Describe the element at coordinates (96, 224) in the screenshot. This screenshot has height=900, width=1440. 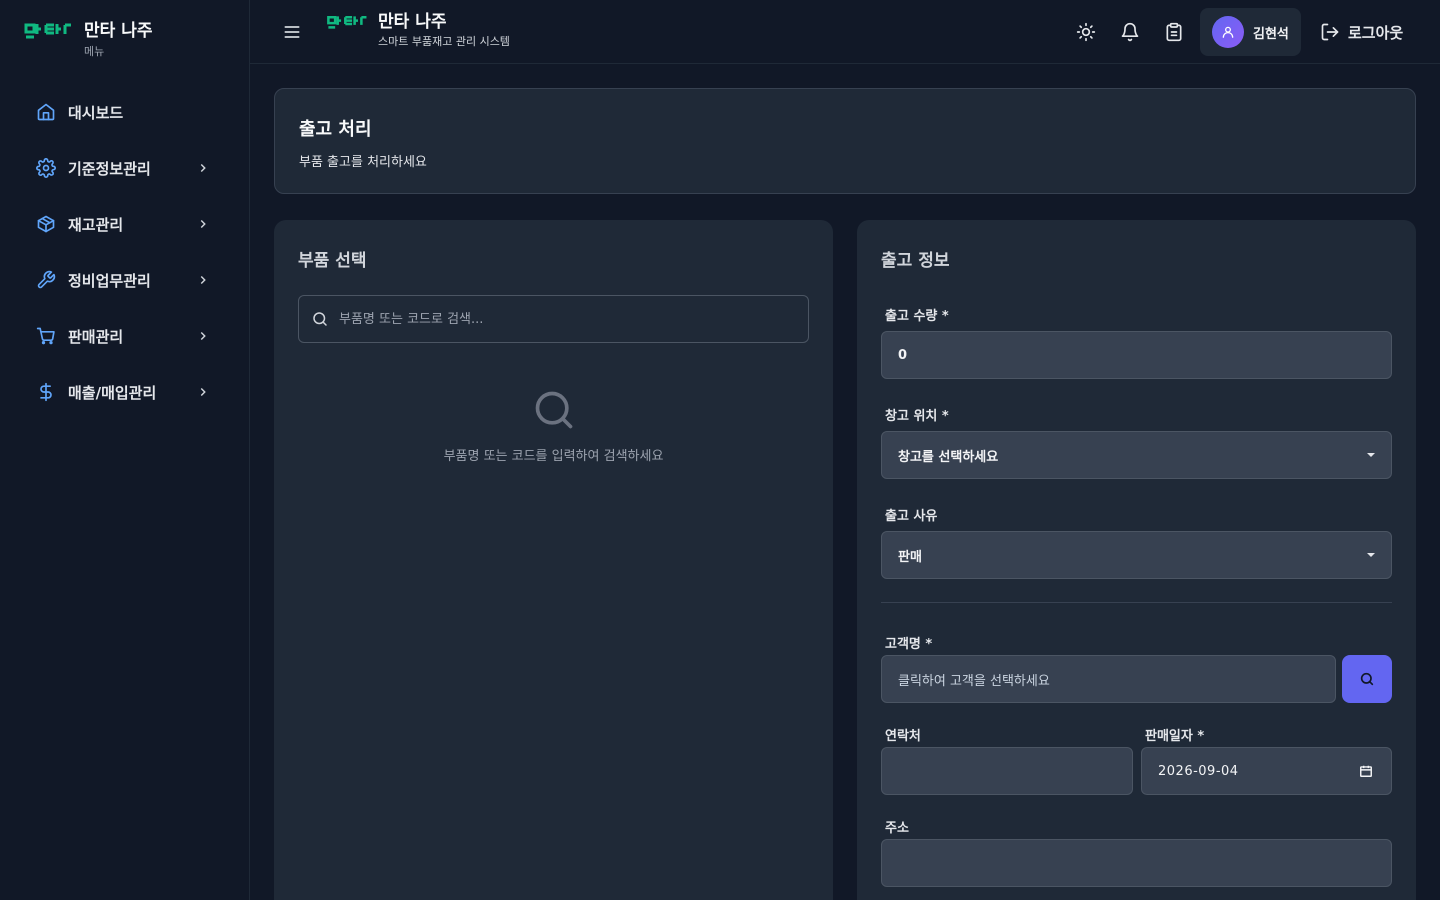
I see `sidebar-item-label: 재고관리` at that location.